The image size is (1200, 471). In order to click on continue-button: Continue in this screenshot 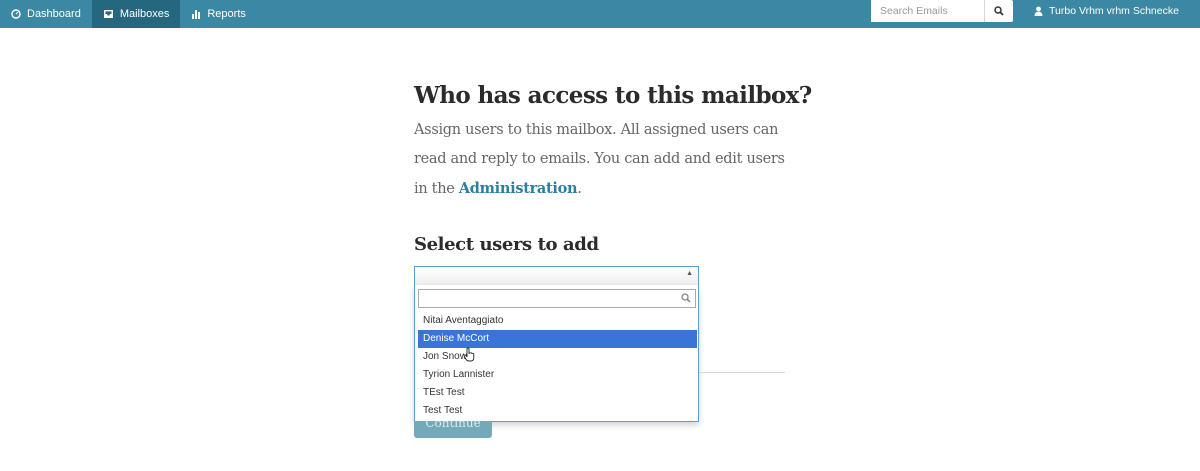, I will do `click(453, 429)`.